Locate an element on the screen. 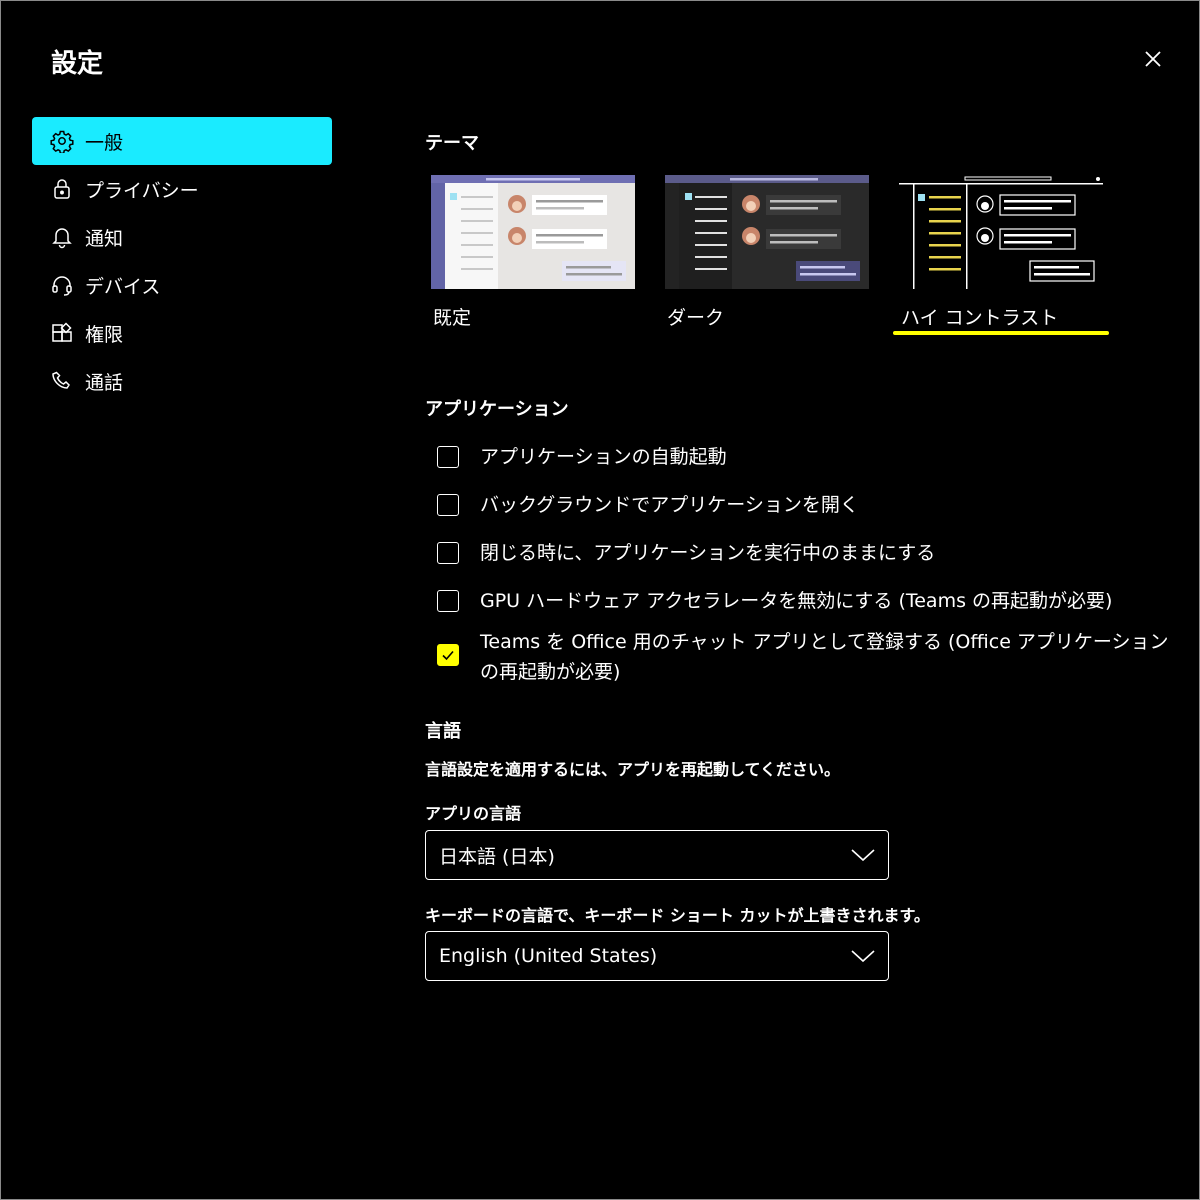  theme-option-dark: ダーク is located at coordinates (767, 252).